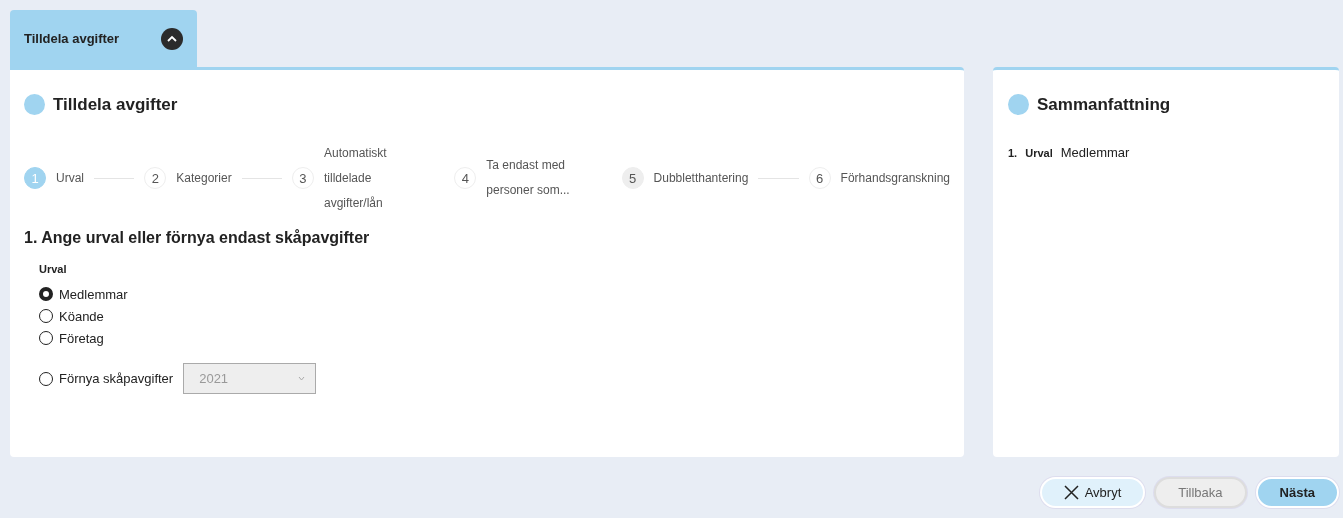 This screenshot has width=1343, height=518. Describe the element at coordinates (1095, 152) in the screenshot. I see `summary-value: Medlemmar` at that location.